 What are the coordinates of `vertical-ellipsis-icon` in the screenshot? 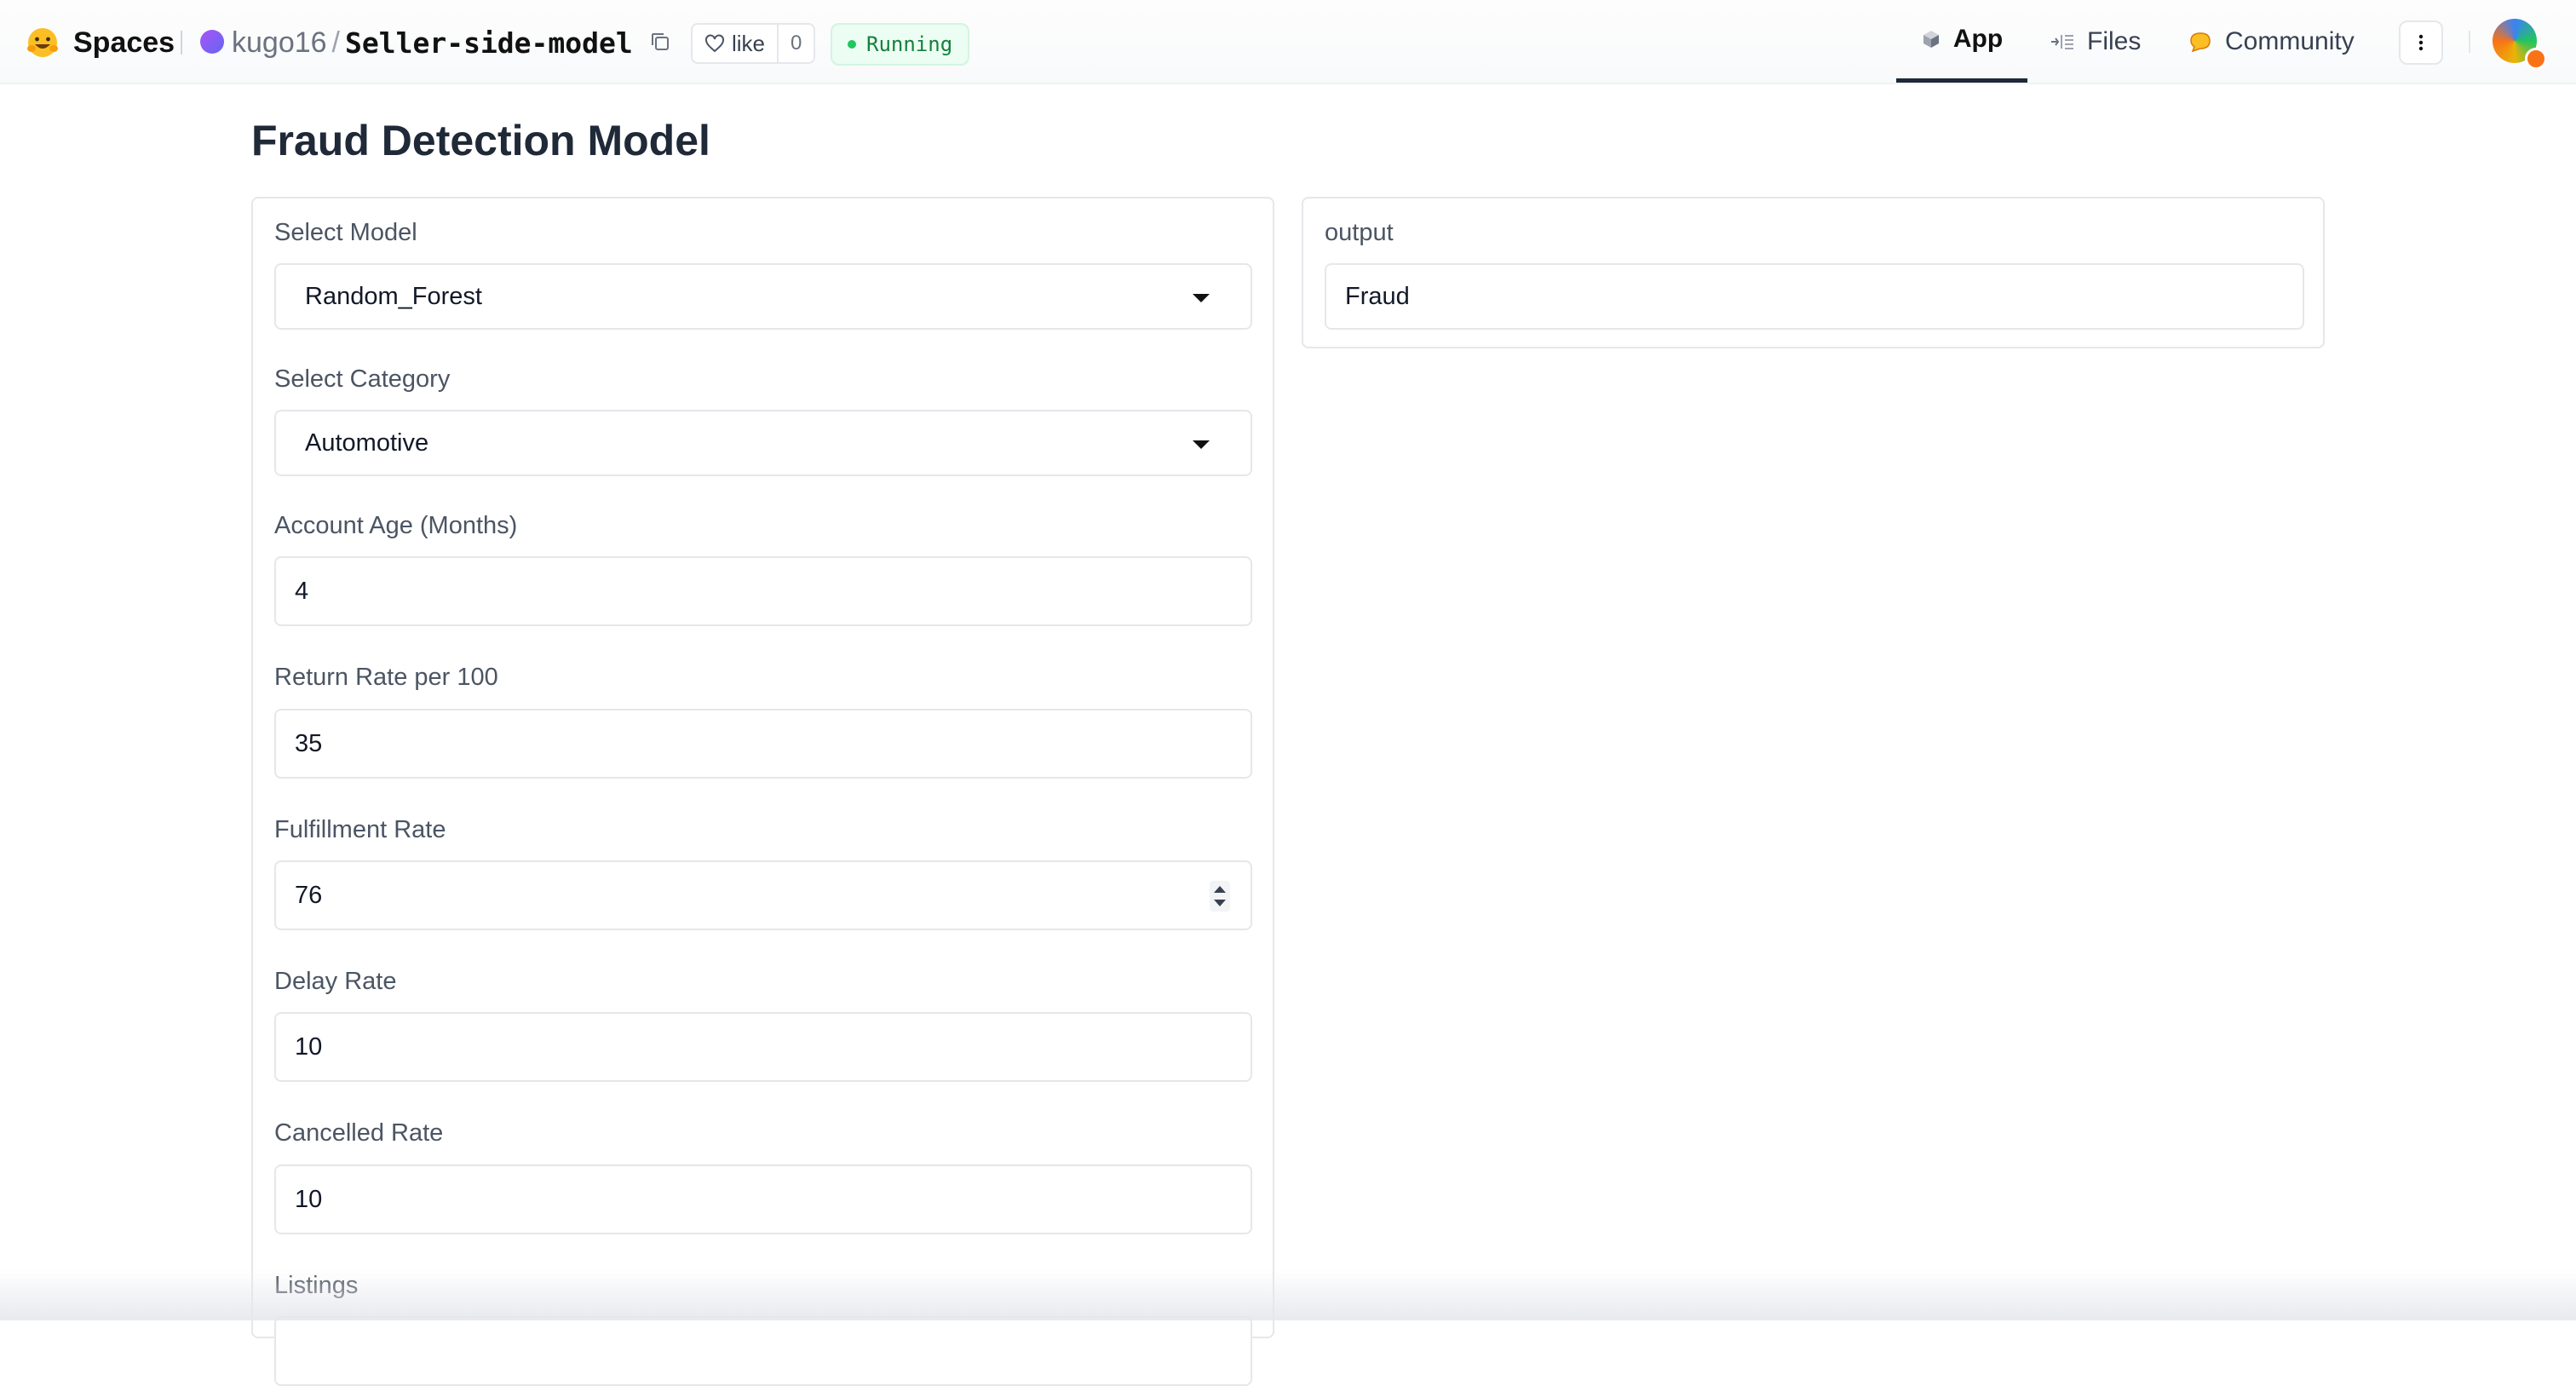 It's located at (2421, 43).